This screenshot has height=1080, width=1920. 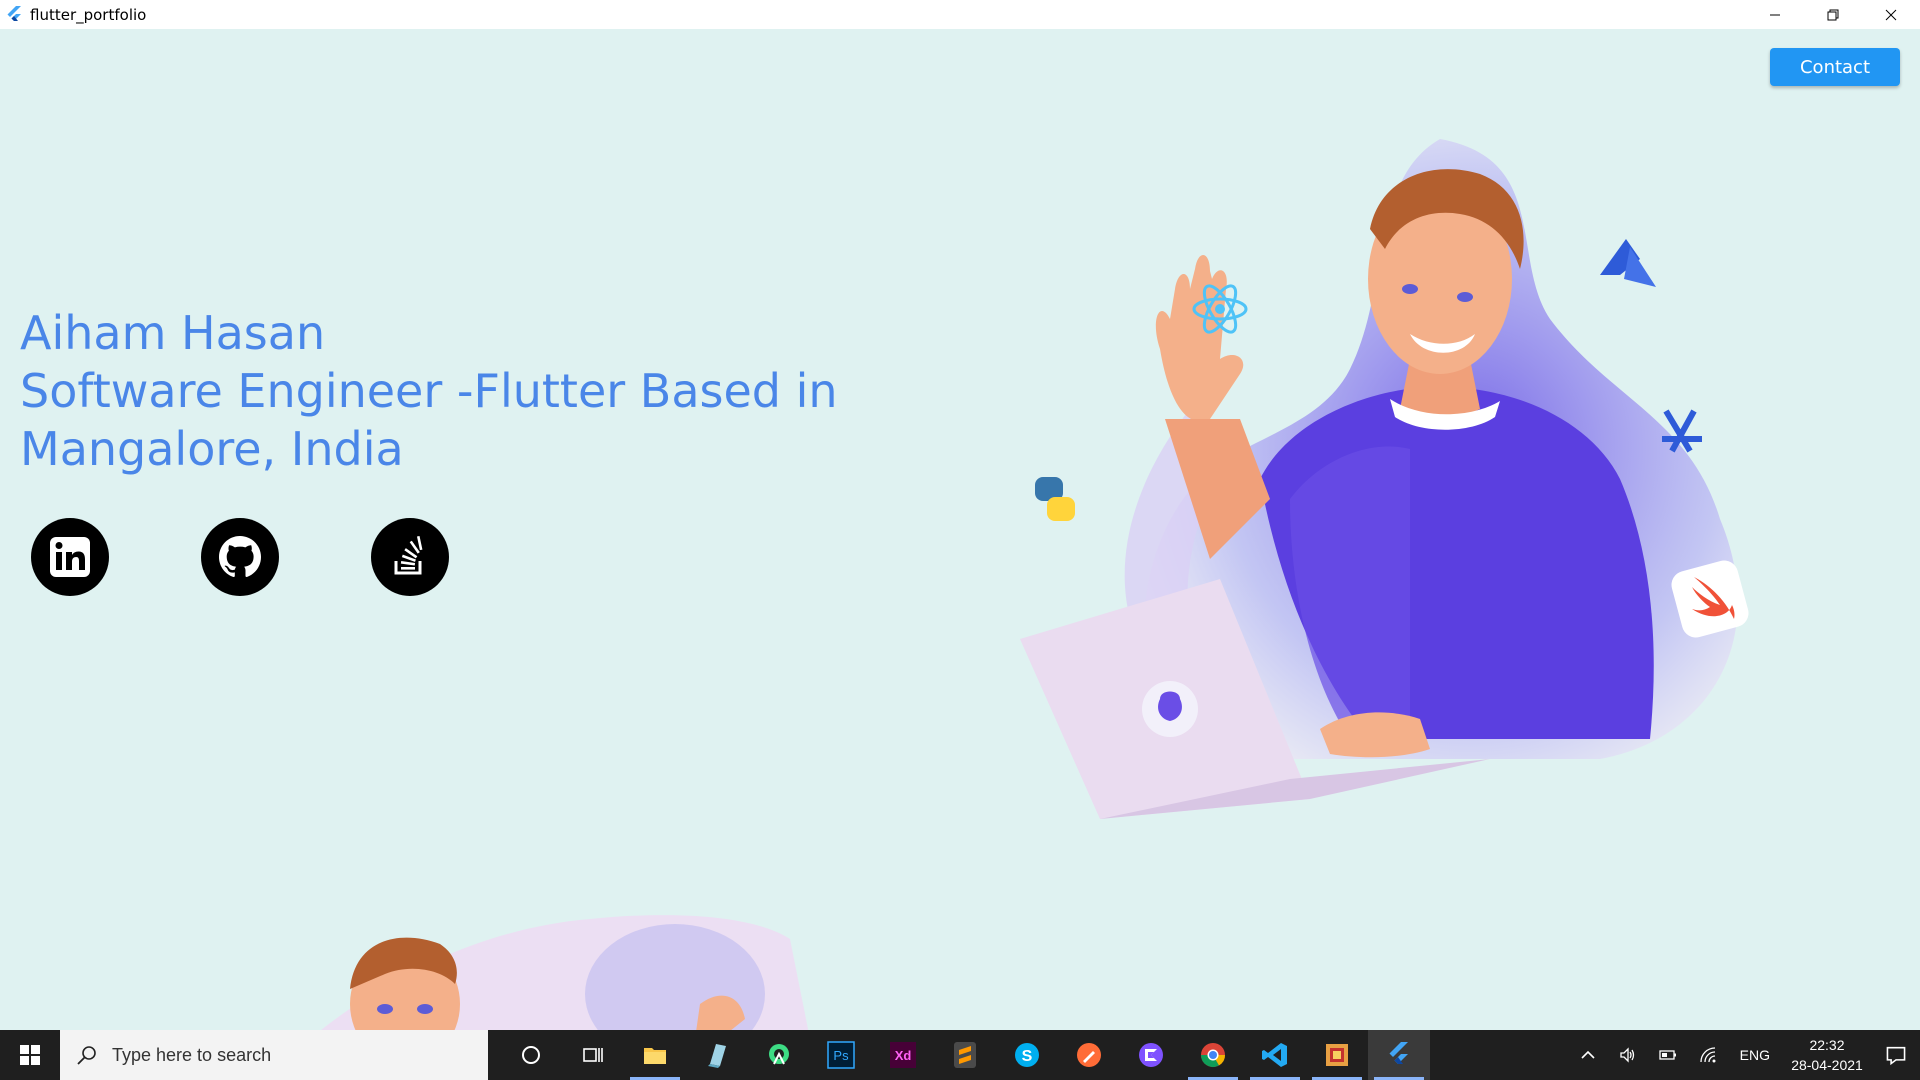 What do you see at coordinates (1055, 499) in the screenshot?
I see `python-logo-icon` at bounding box center [1055, 499].